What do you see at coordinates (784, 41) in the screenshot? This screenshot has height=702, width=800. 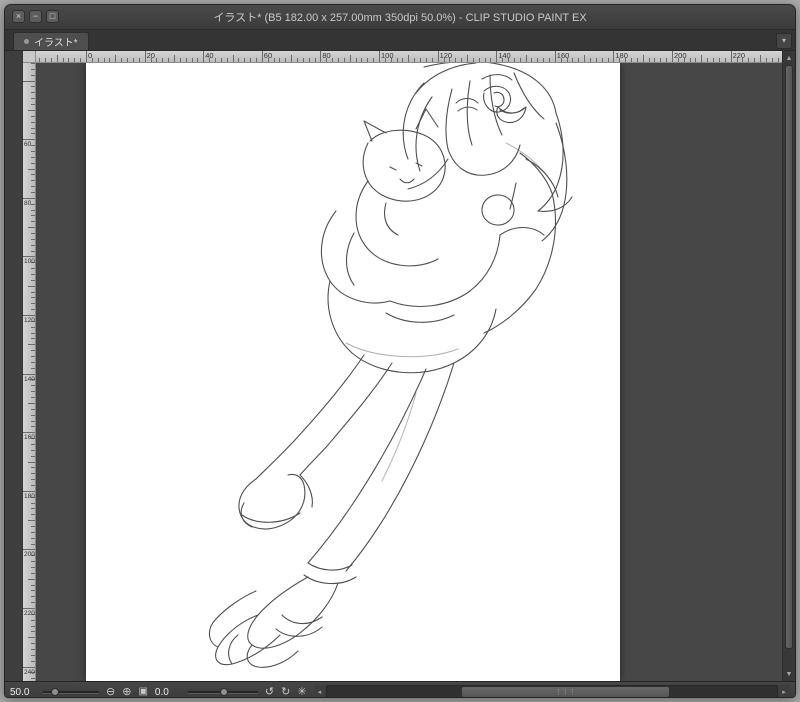 I see `tab-panel-menu-icon: ▾` at bounding box center [784, 41].